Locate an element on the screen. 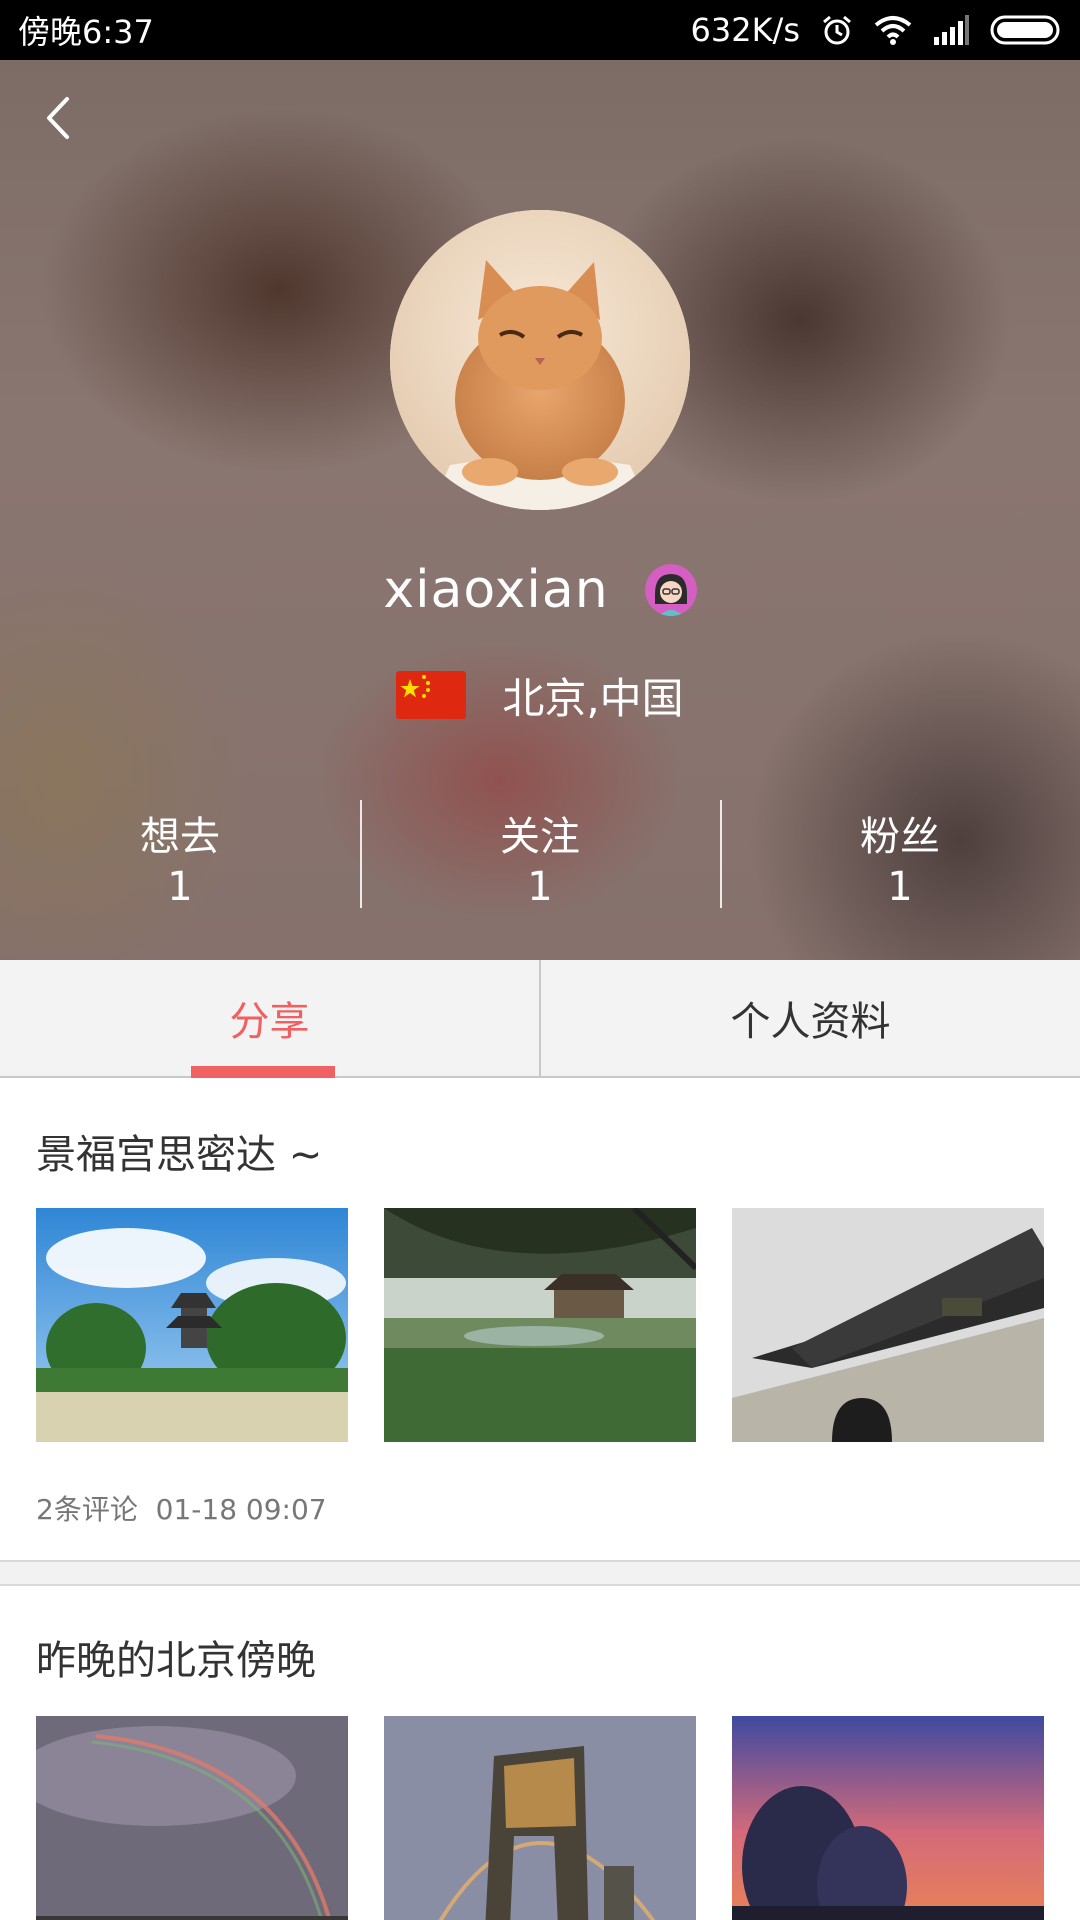 This screenshot has height=1920, width=1080. tab-label: 个人资料 is located at coordinates (810, 1022).